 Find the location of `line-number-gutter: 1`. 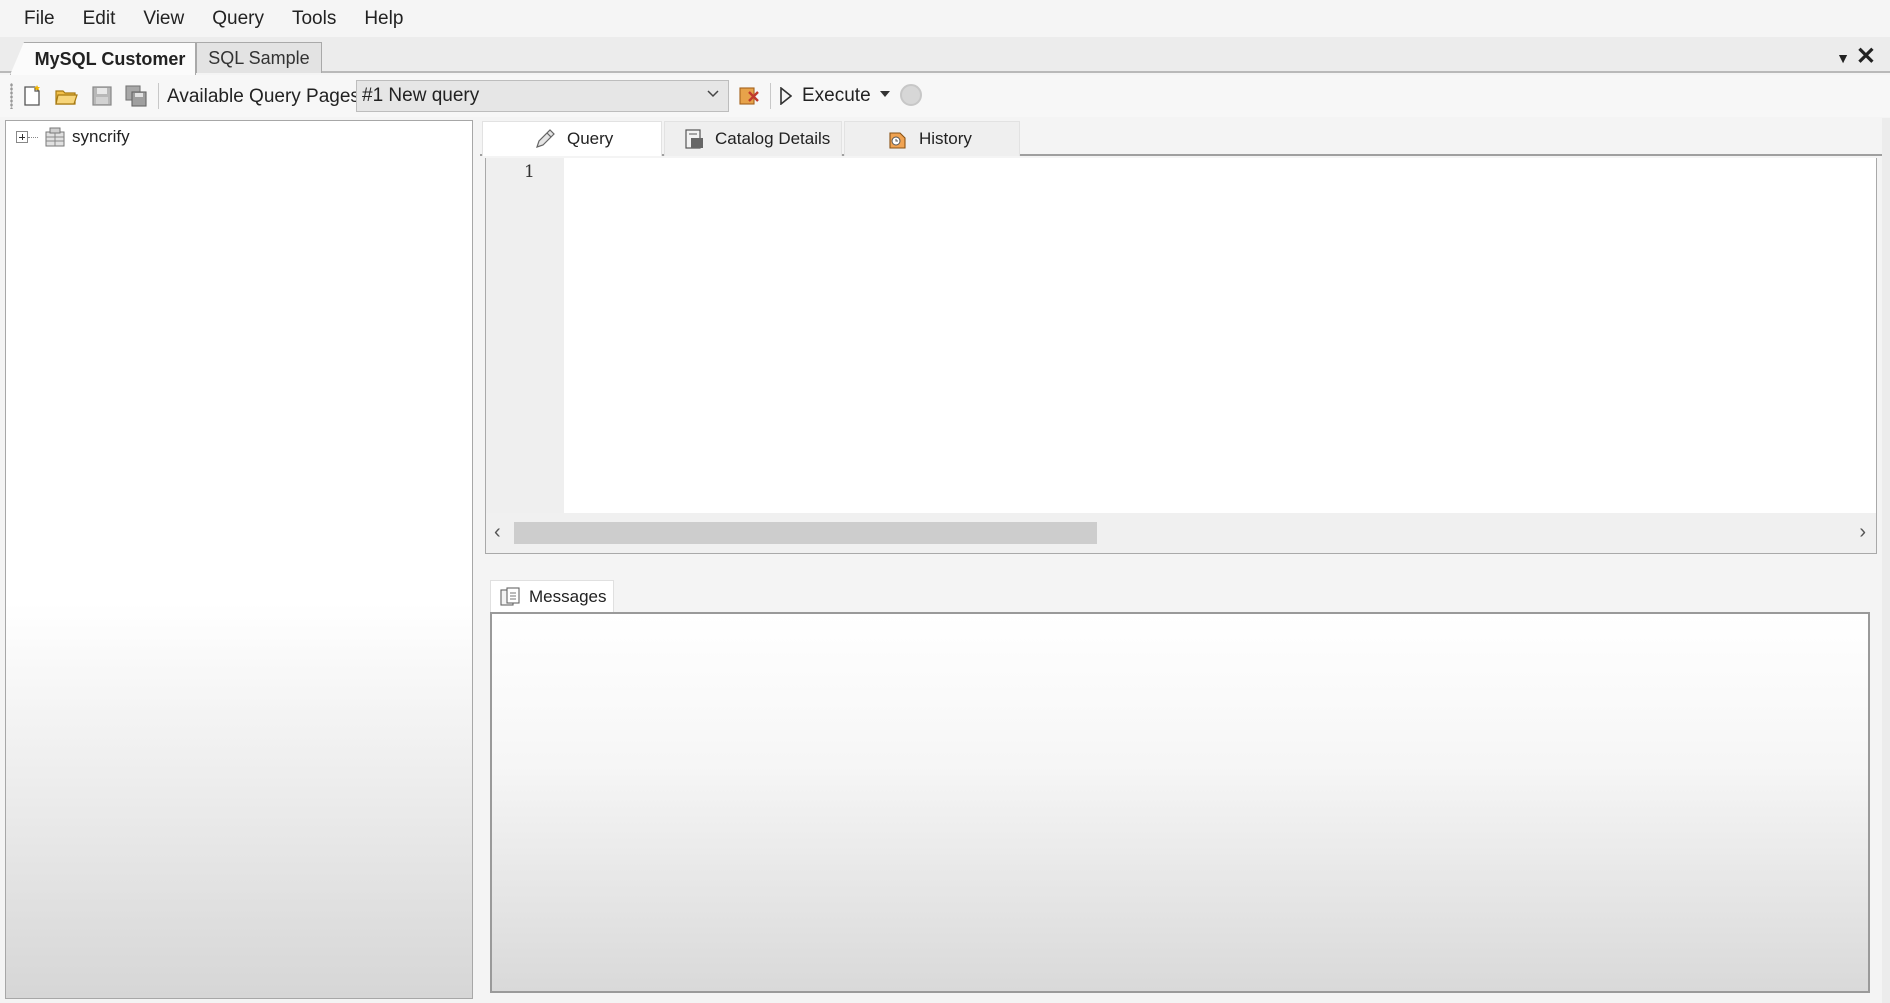

line-number-gutter: 1 is located at coordinates (525, 336).